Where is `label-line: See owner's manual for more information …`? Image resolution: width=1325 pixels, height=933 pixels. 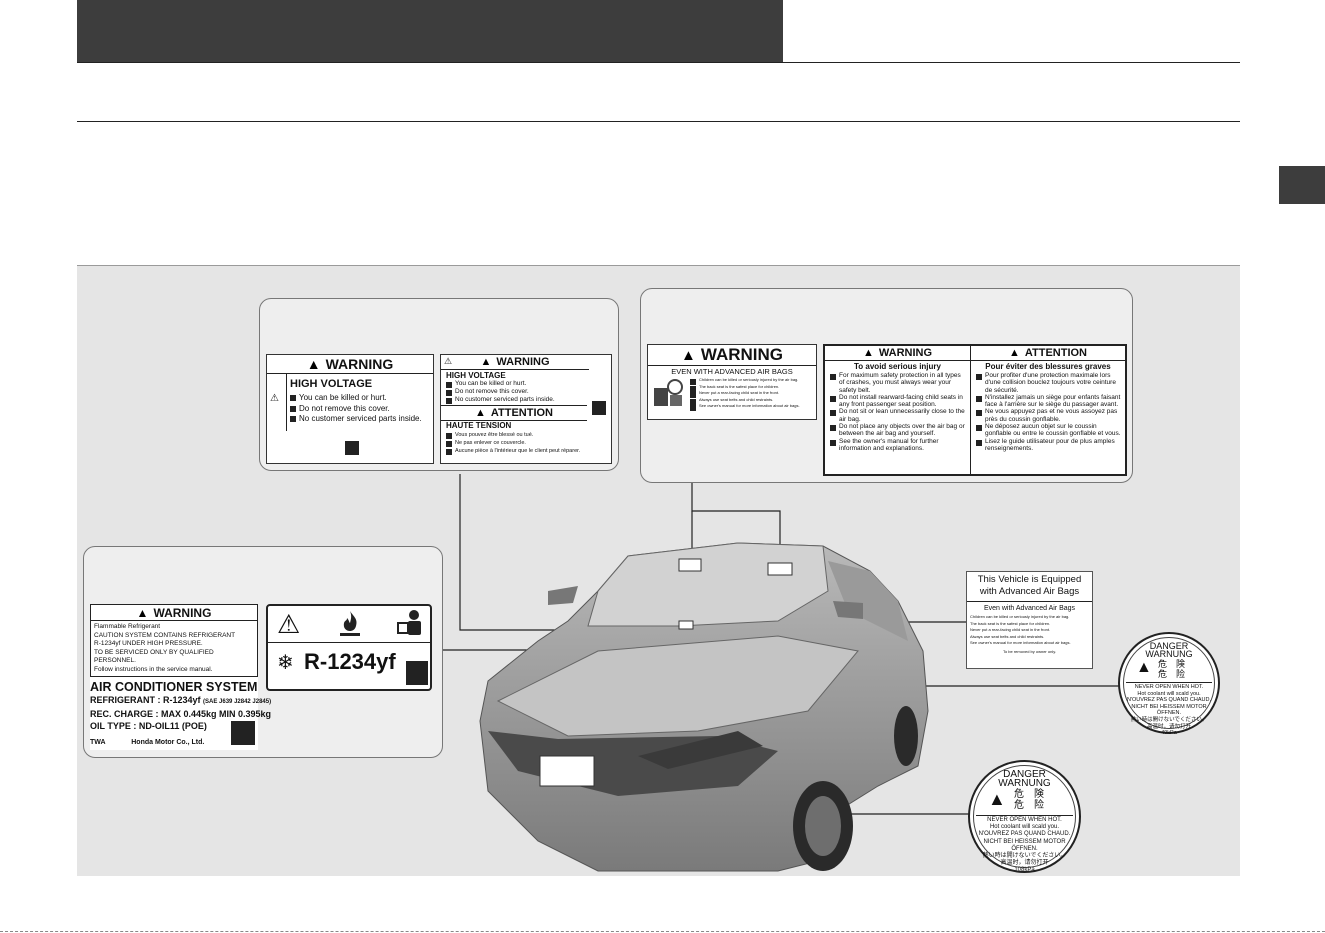 label-line: See owner's manual for more information … is located at coordinates (1020, 642).